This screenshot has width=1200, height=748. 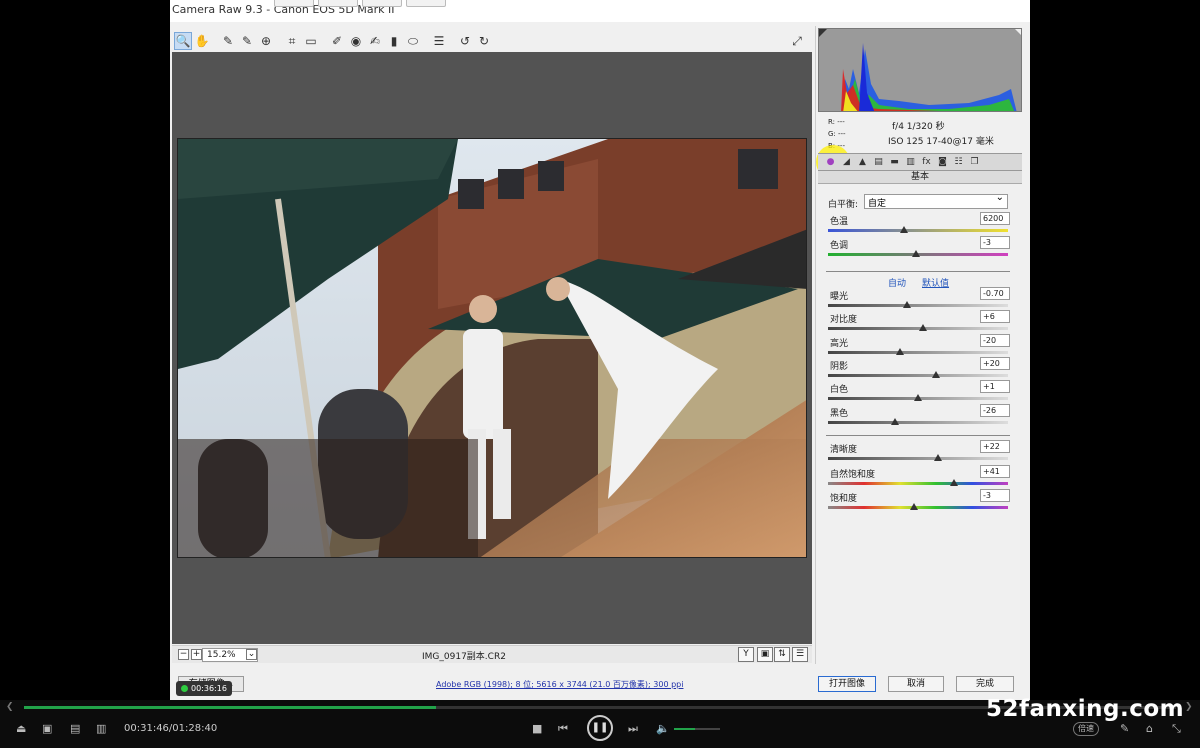 I want to click on volume-icon: 🔈, so click(x=663, y=728).